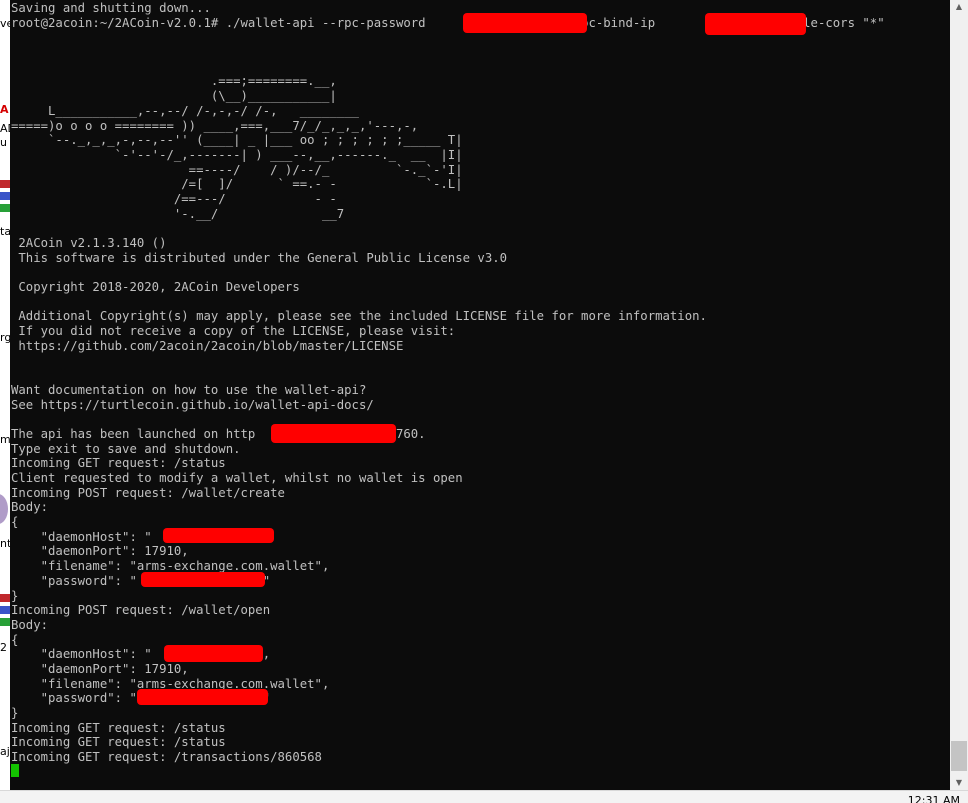 This screenshot has height=803, width=968. What do you see at coordinates (174, 96) in the screenshot?
I see `terminal-line: (\__)___________|` at bounding box center [174, 96].